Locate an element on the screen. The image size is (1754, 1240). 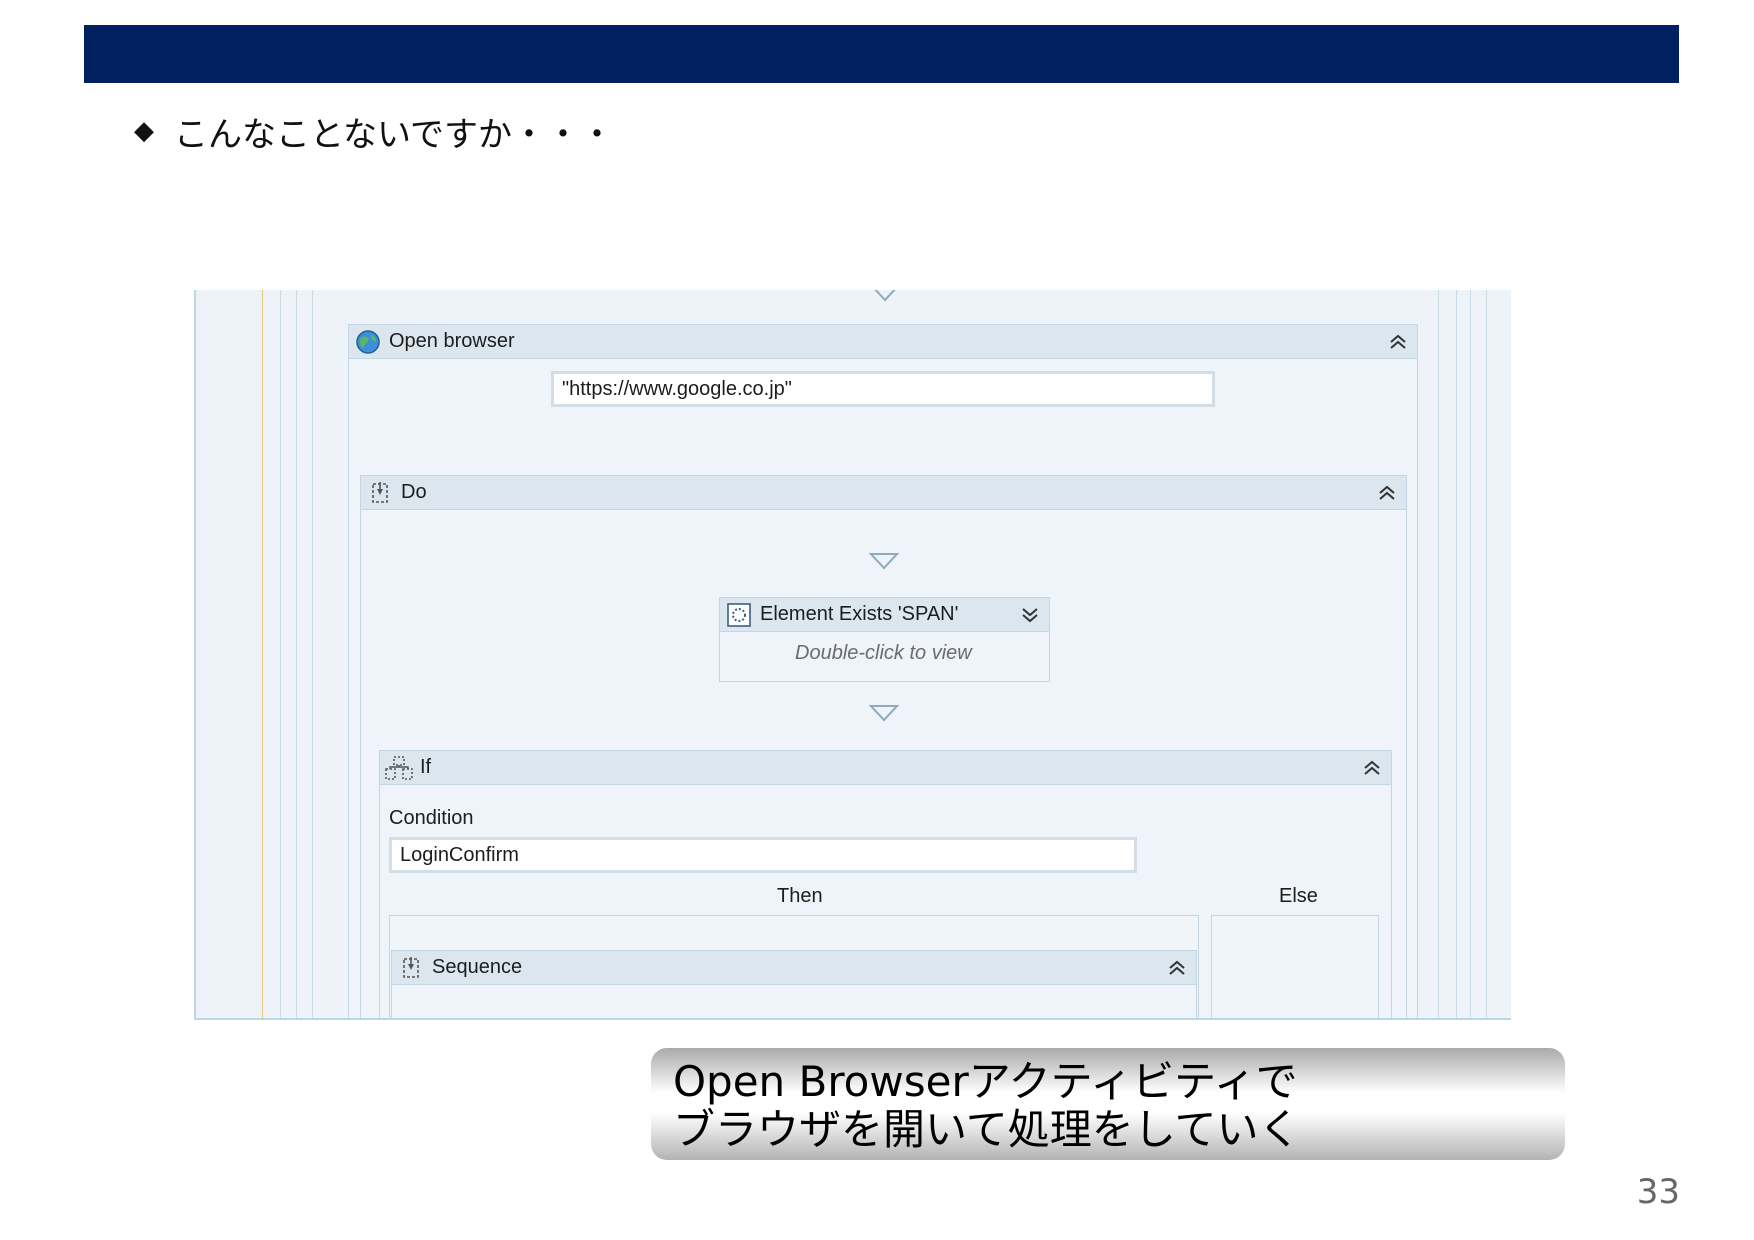
slide-bullet: ◆ こんなことないですか・・・ is located at coordinates (374, 131).